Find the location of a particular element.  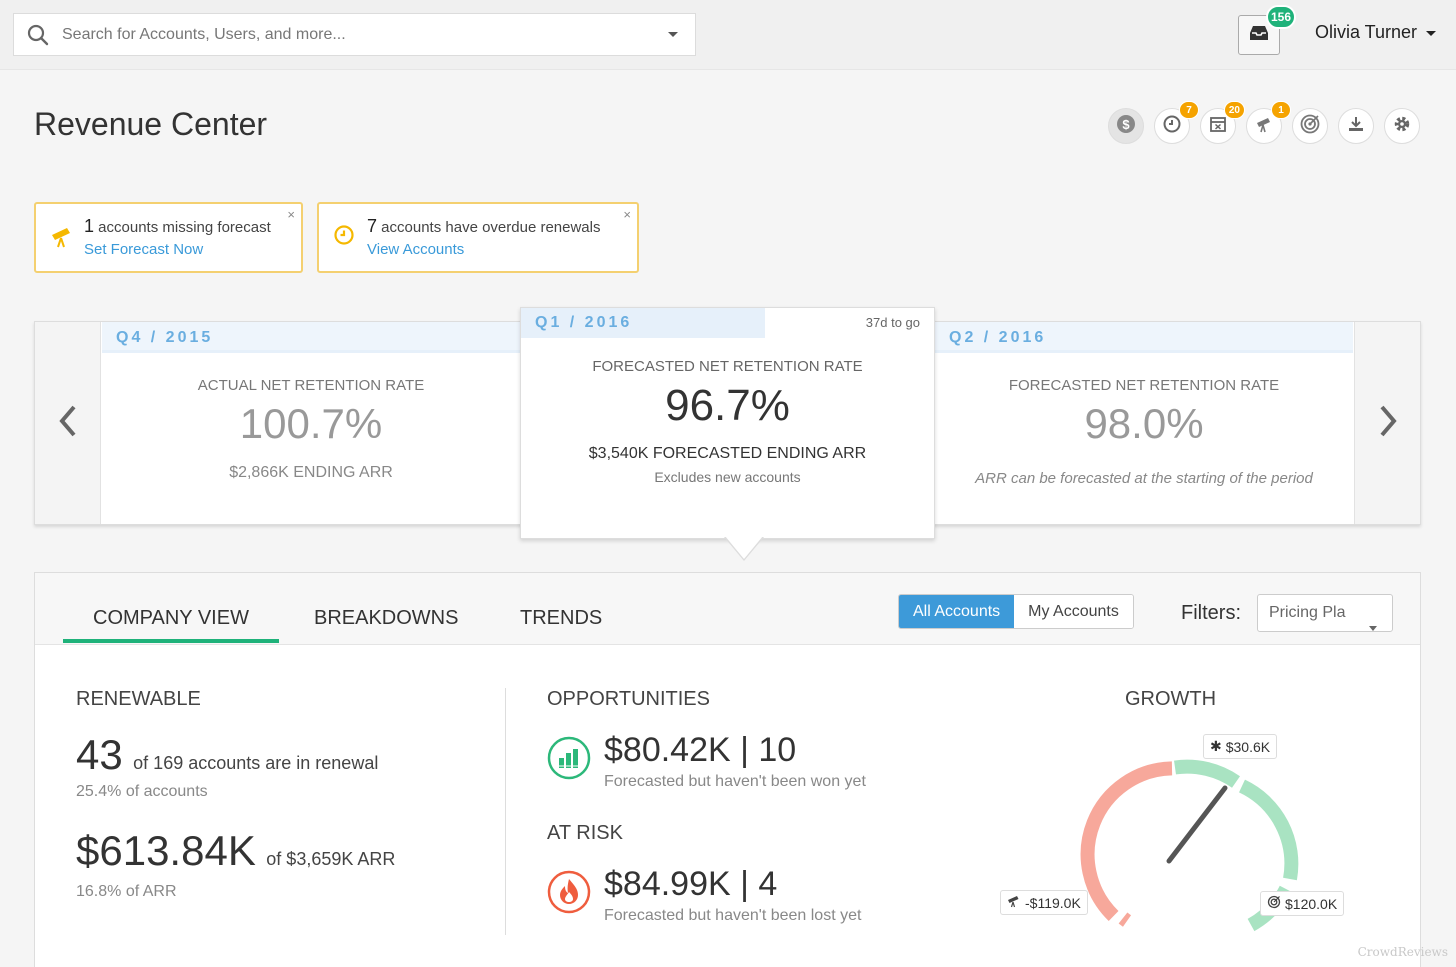

filters-label: Filters: is located at coordinates (1211, 613).